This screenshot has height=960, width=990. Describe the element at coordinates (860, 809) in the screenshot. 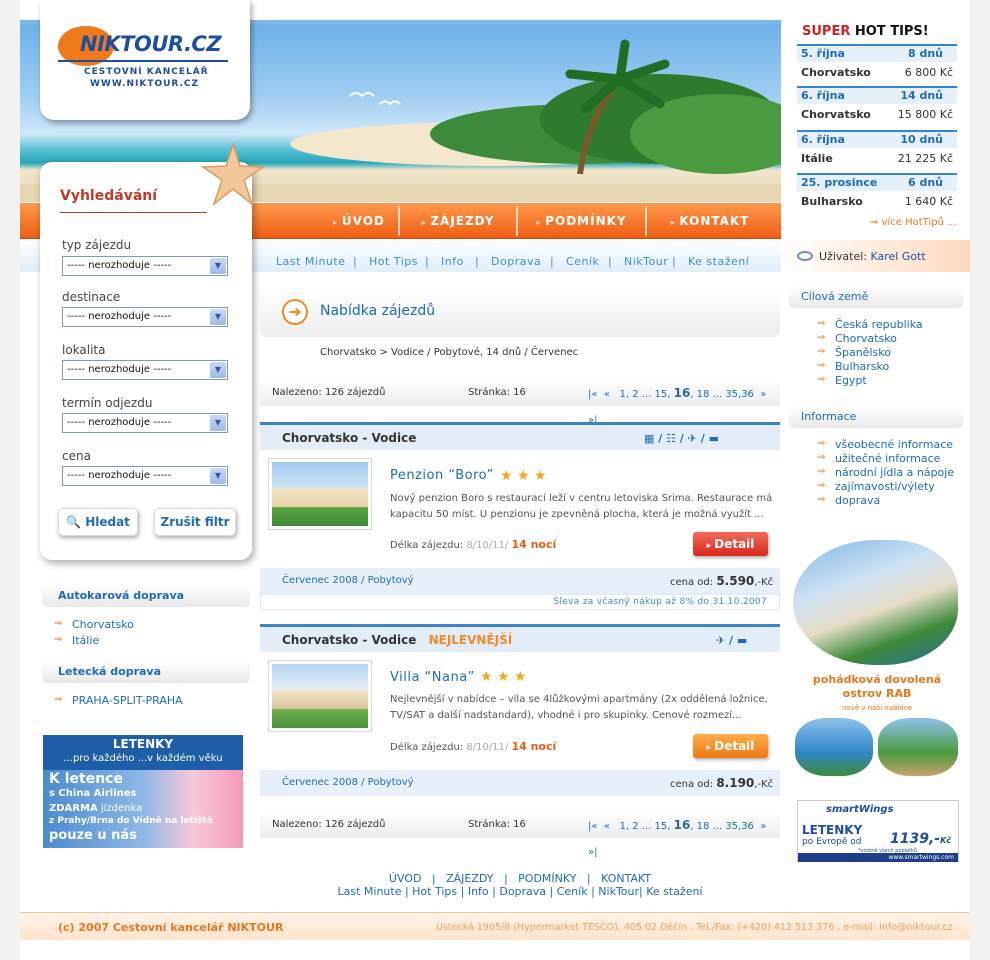

I see `smartwings-brand: smartWings` at that location.